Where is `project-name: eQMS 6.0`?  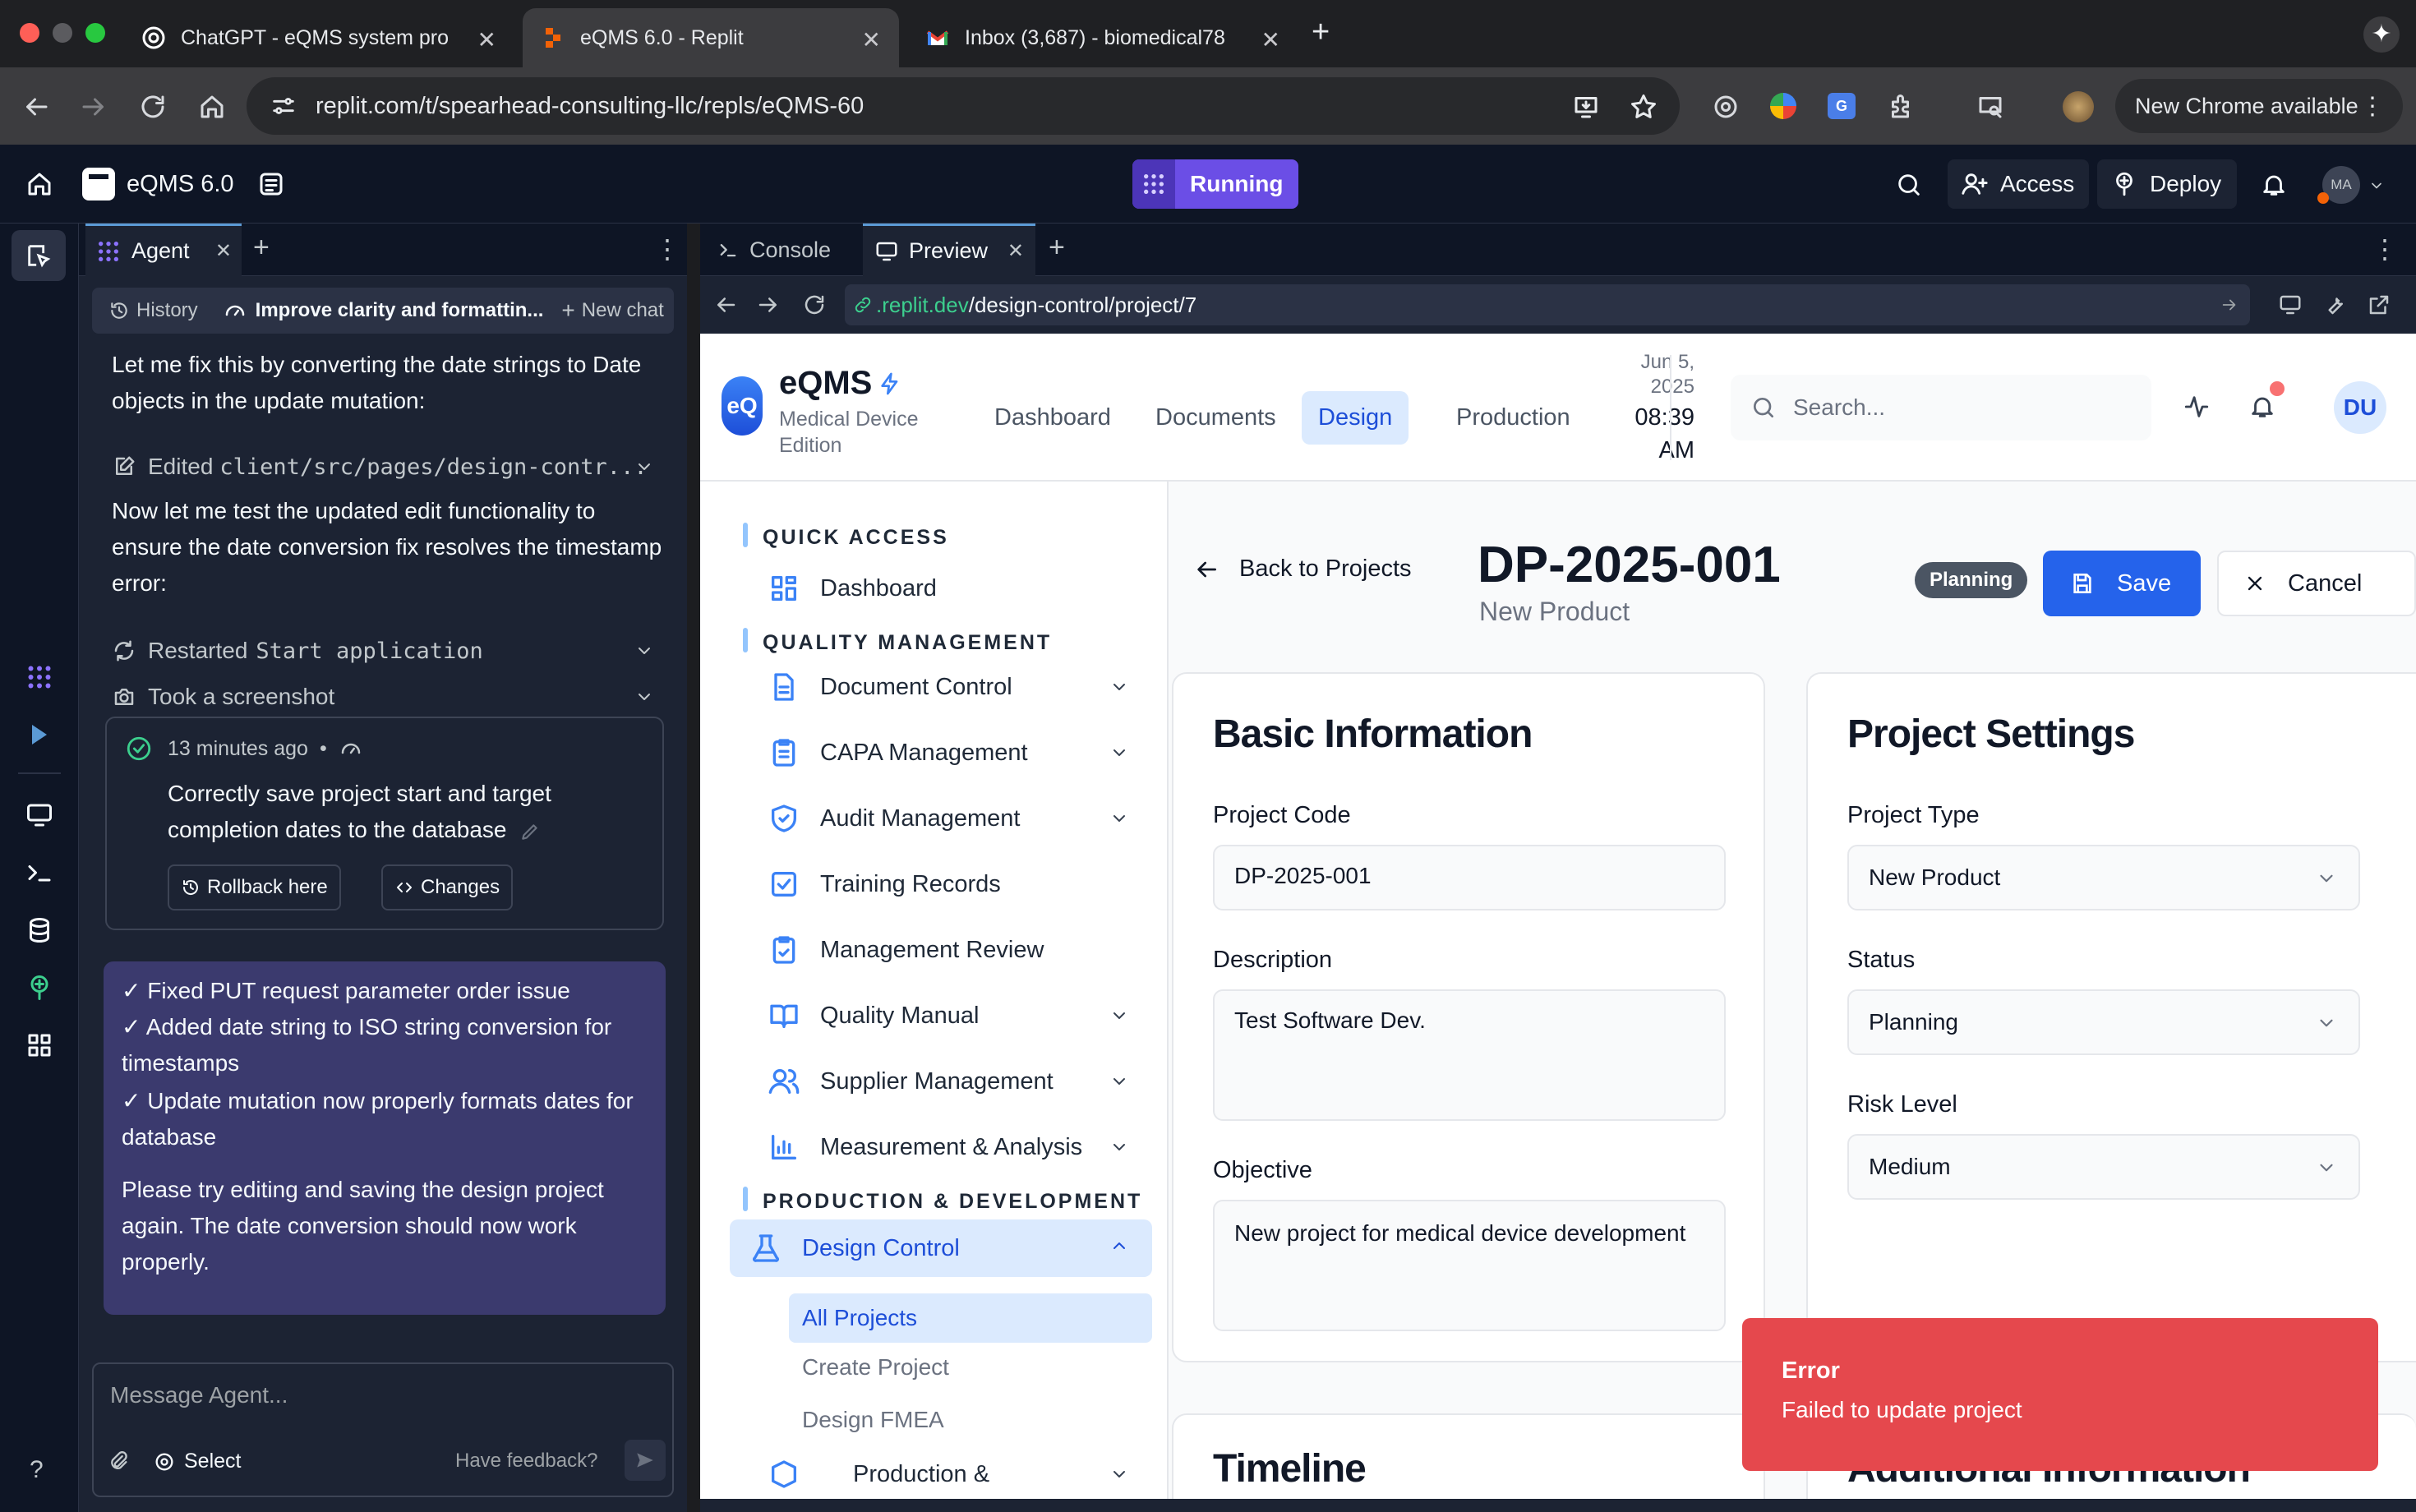
project-name: eQMS 6.0 is located at coordinates (181, 184).